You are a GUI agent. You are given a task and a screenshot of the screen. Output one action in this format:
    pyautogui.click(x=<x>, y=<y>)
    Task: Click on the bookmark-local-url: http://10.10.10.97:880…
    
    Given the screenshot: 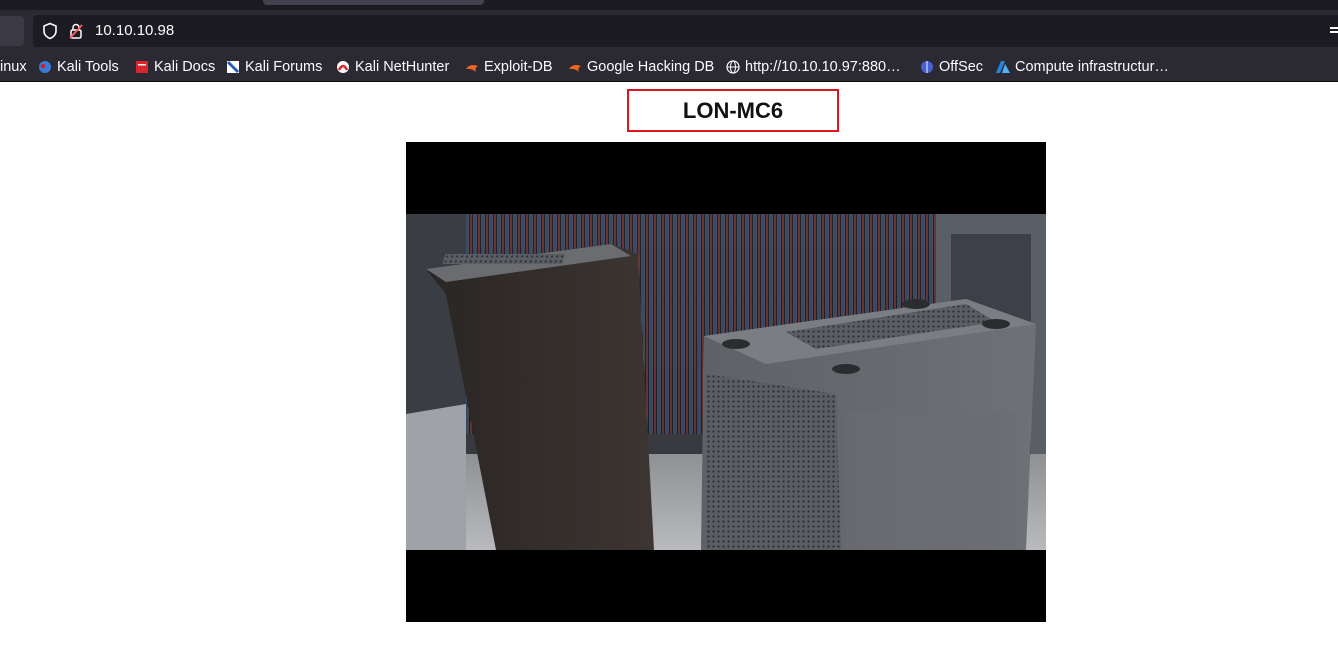 What is the action you would take?
    pyautogui.click(x=813, y=66)
    